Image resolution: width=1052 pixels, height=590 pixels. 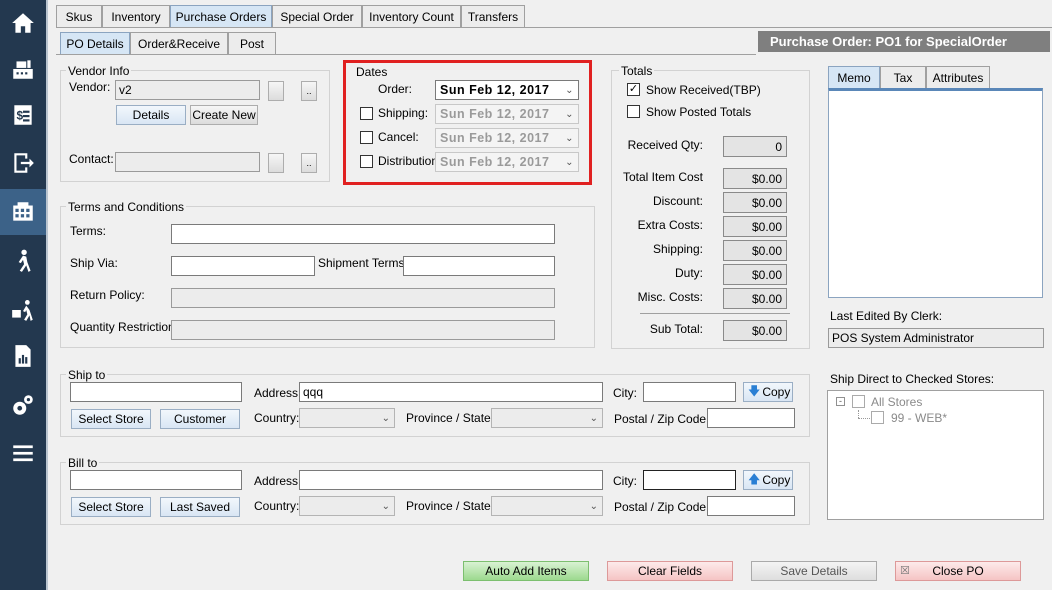 What do you see at coordinates (309, 91) in the screenshot?
I see `vendor-browse-button: ..` at bounding box center [309, 91].